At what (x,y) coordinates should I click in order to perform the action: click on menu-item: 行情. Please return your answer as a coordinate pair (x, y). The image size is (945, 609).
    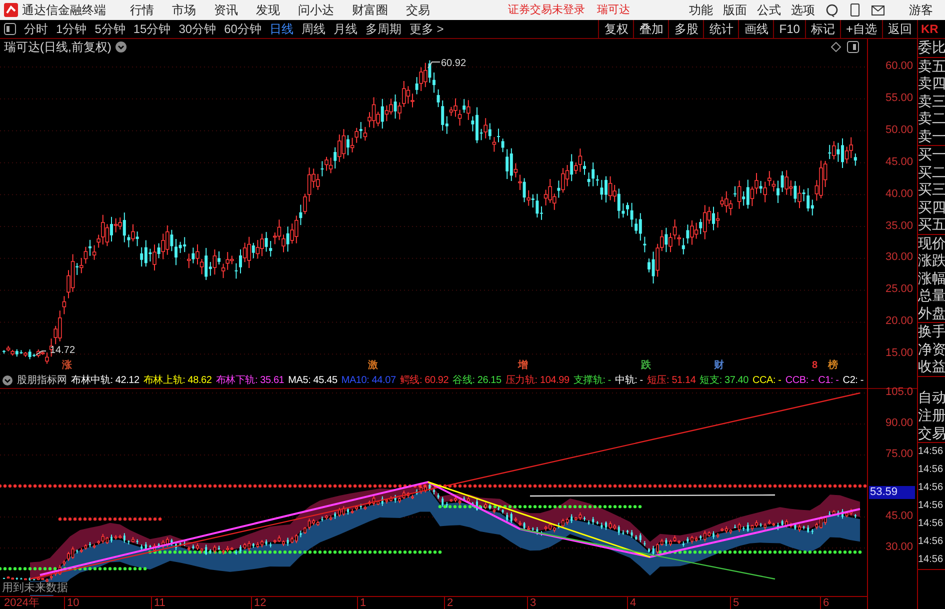
    Looking at the image, I should click on (142, 10).